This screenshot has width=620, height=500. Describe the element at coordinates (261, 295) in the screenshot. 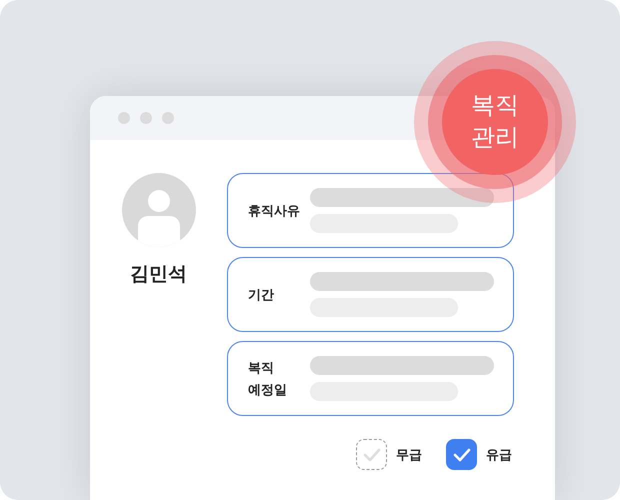

I see `field-label: 기간` at that location.